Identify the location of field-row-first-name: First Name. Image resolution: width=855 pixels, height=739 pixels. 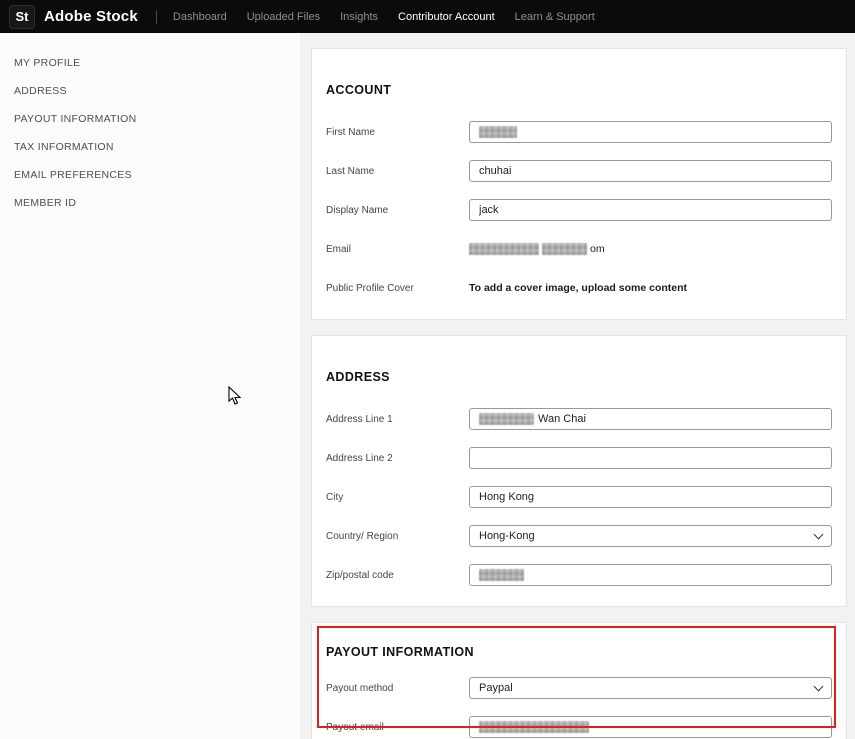
(579, 132).